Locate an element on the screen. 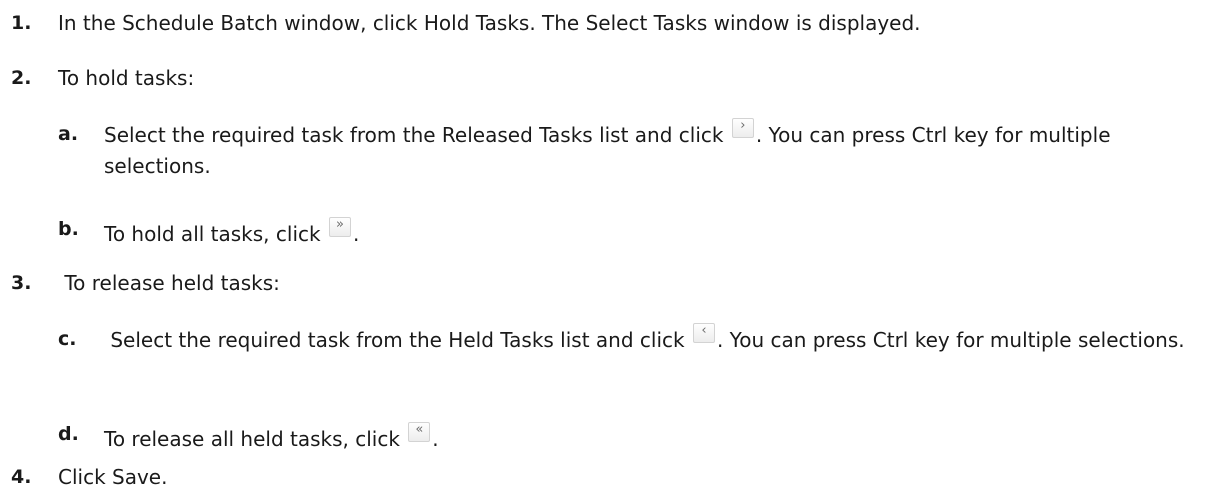  substep-letter: b. is located at coordinates (68, 229).